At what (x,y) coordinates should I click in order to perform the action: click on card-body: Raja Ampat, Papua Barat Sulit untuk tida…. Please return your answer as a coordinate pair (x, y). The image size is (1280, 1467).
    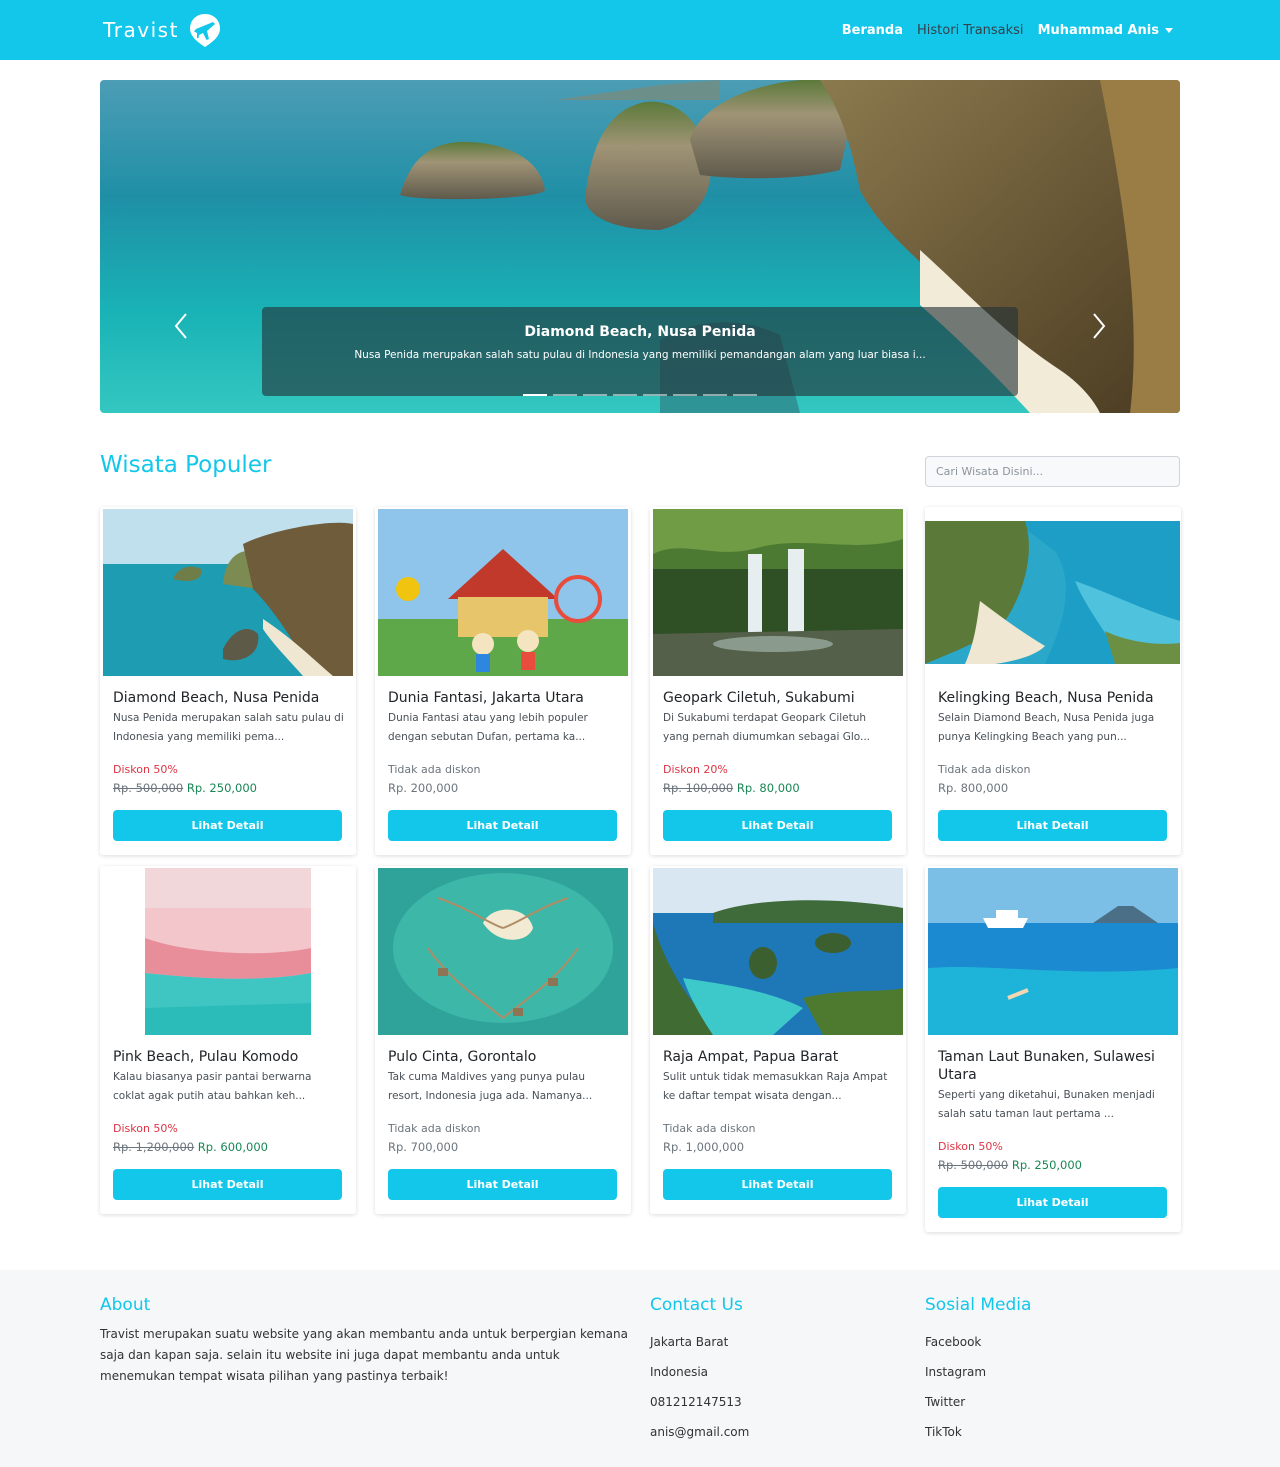
    Looking at the image, I should click on (779, 1102).